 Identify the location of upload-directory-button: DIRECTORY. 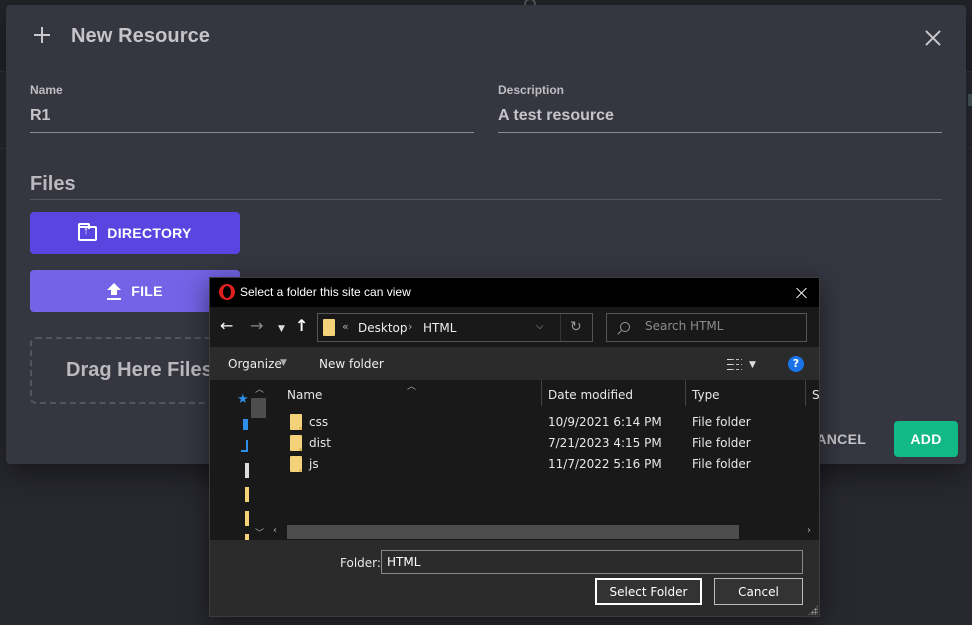
(135, 233).